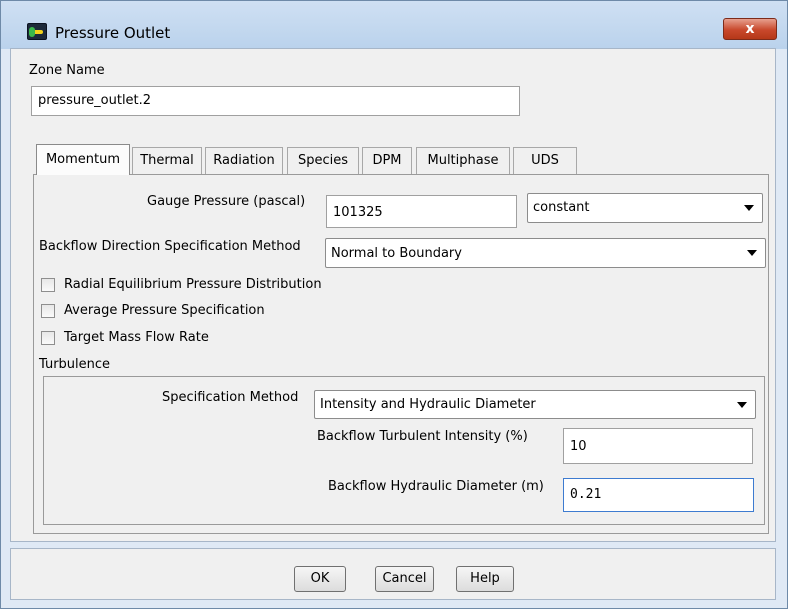 Image resolution: width=788 pixels, height=609 pixels. I want to click on hydraulic-diameter-input: 0.21, so click(658, 495).